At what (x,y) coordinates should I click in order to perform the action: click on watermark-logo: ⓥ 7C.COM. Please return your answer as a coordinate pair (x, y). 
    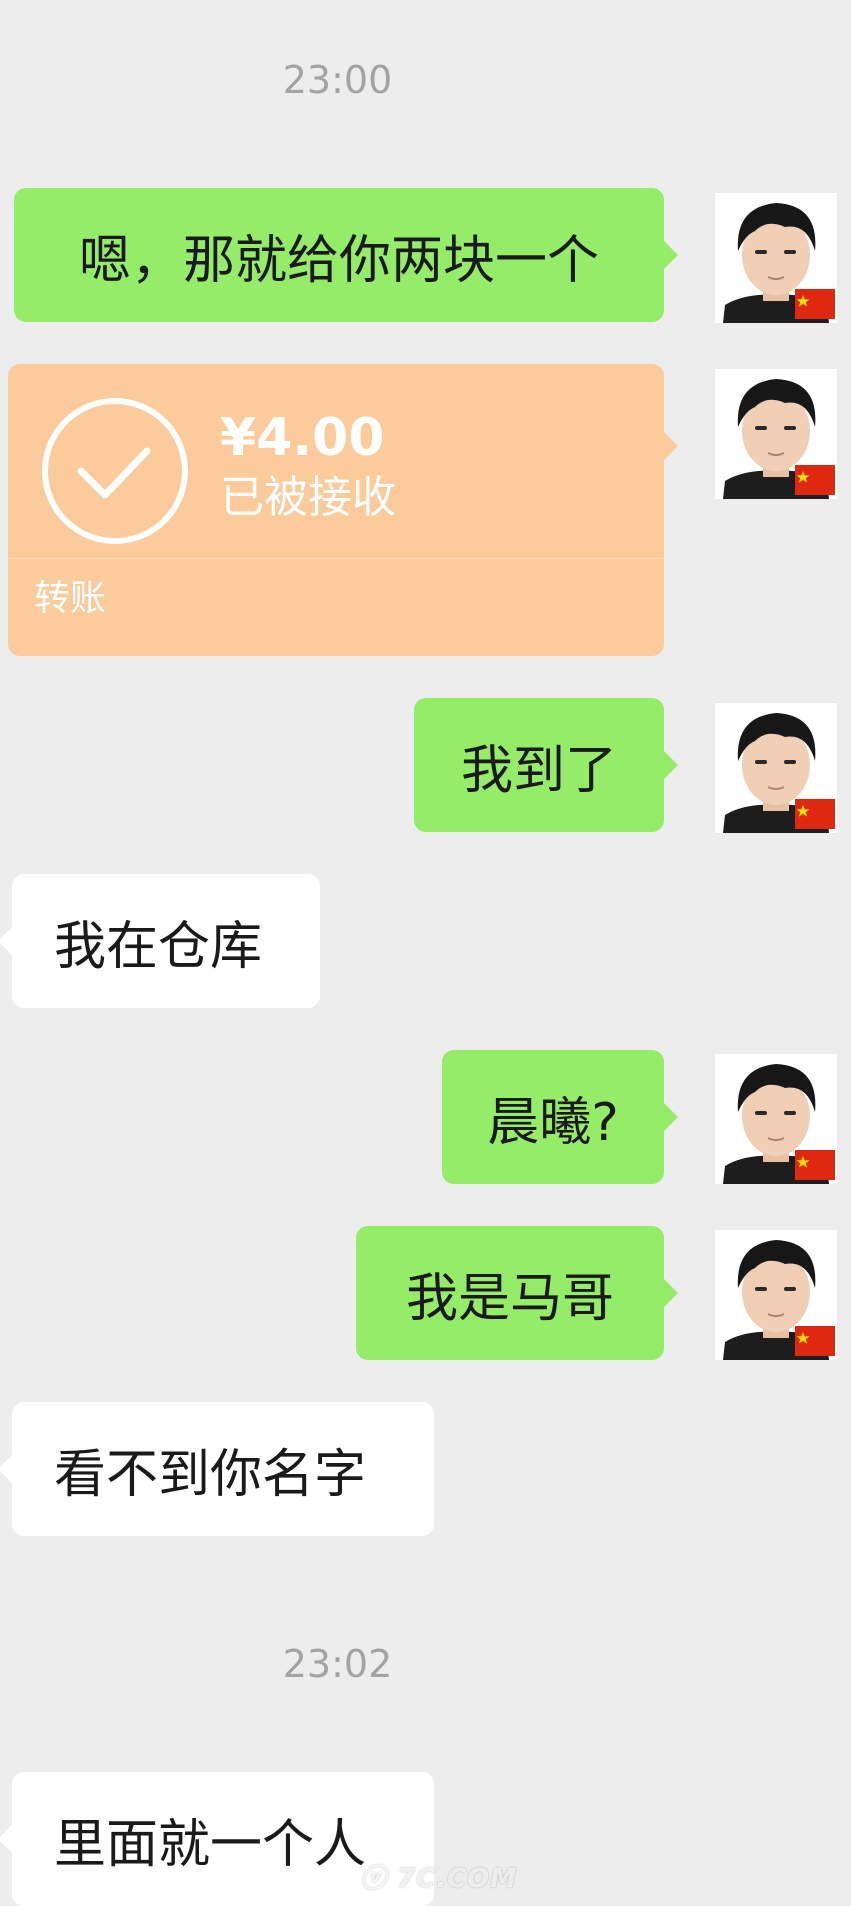
    Looking at the image, I should click on (439, 1879).